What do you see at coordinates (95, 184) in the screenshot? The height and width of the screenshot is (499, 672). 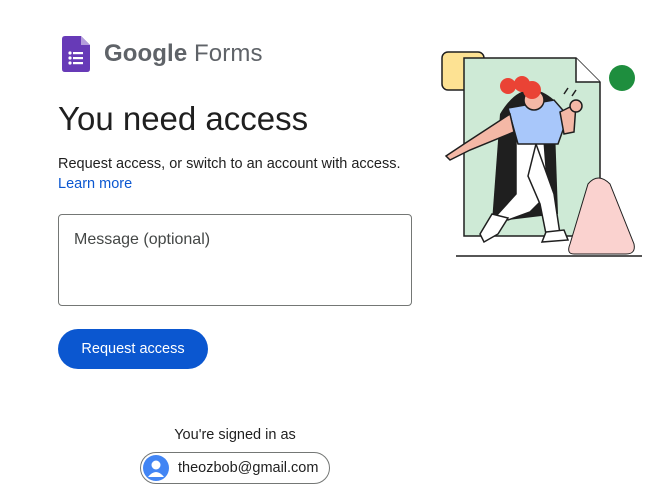 I see `learn-more-link: Learn more` at bounding box center [95, 184].